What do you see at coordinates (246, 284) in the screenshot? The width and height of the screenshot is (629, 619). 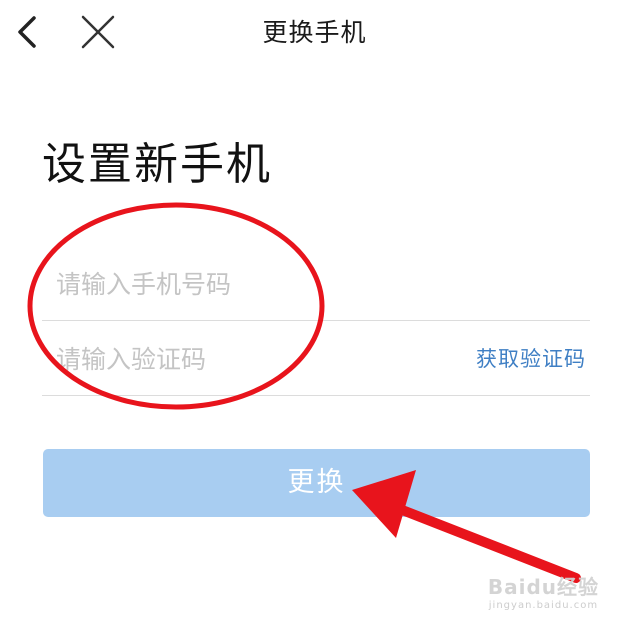 I see `phone-input` at bounding box center [246, 284].